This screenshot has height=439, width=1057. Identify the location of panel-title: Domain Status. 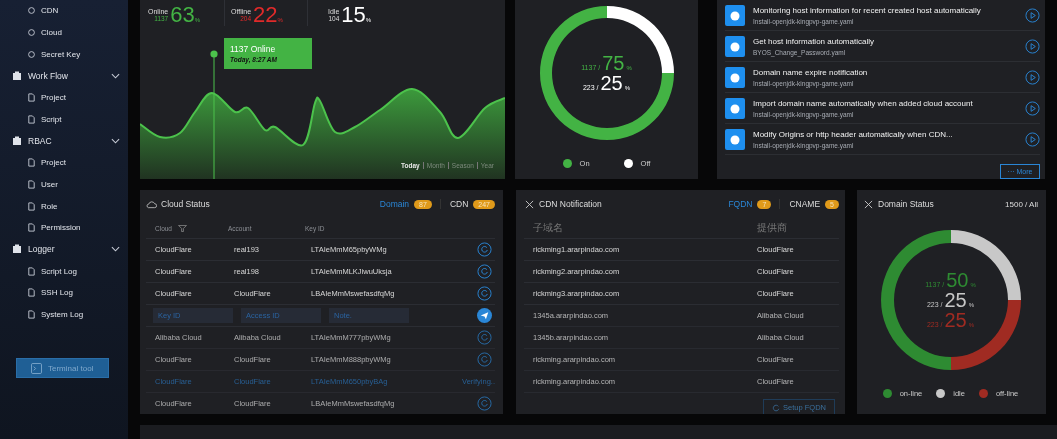
(906, 204).